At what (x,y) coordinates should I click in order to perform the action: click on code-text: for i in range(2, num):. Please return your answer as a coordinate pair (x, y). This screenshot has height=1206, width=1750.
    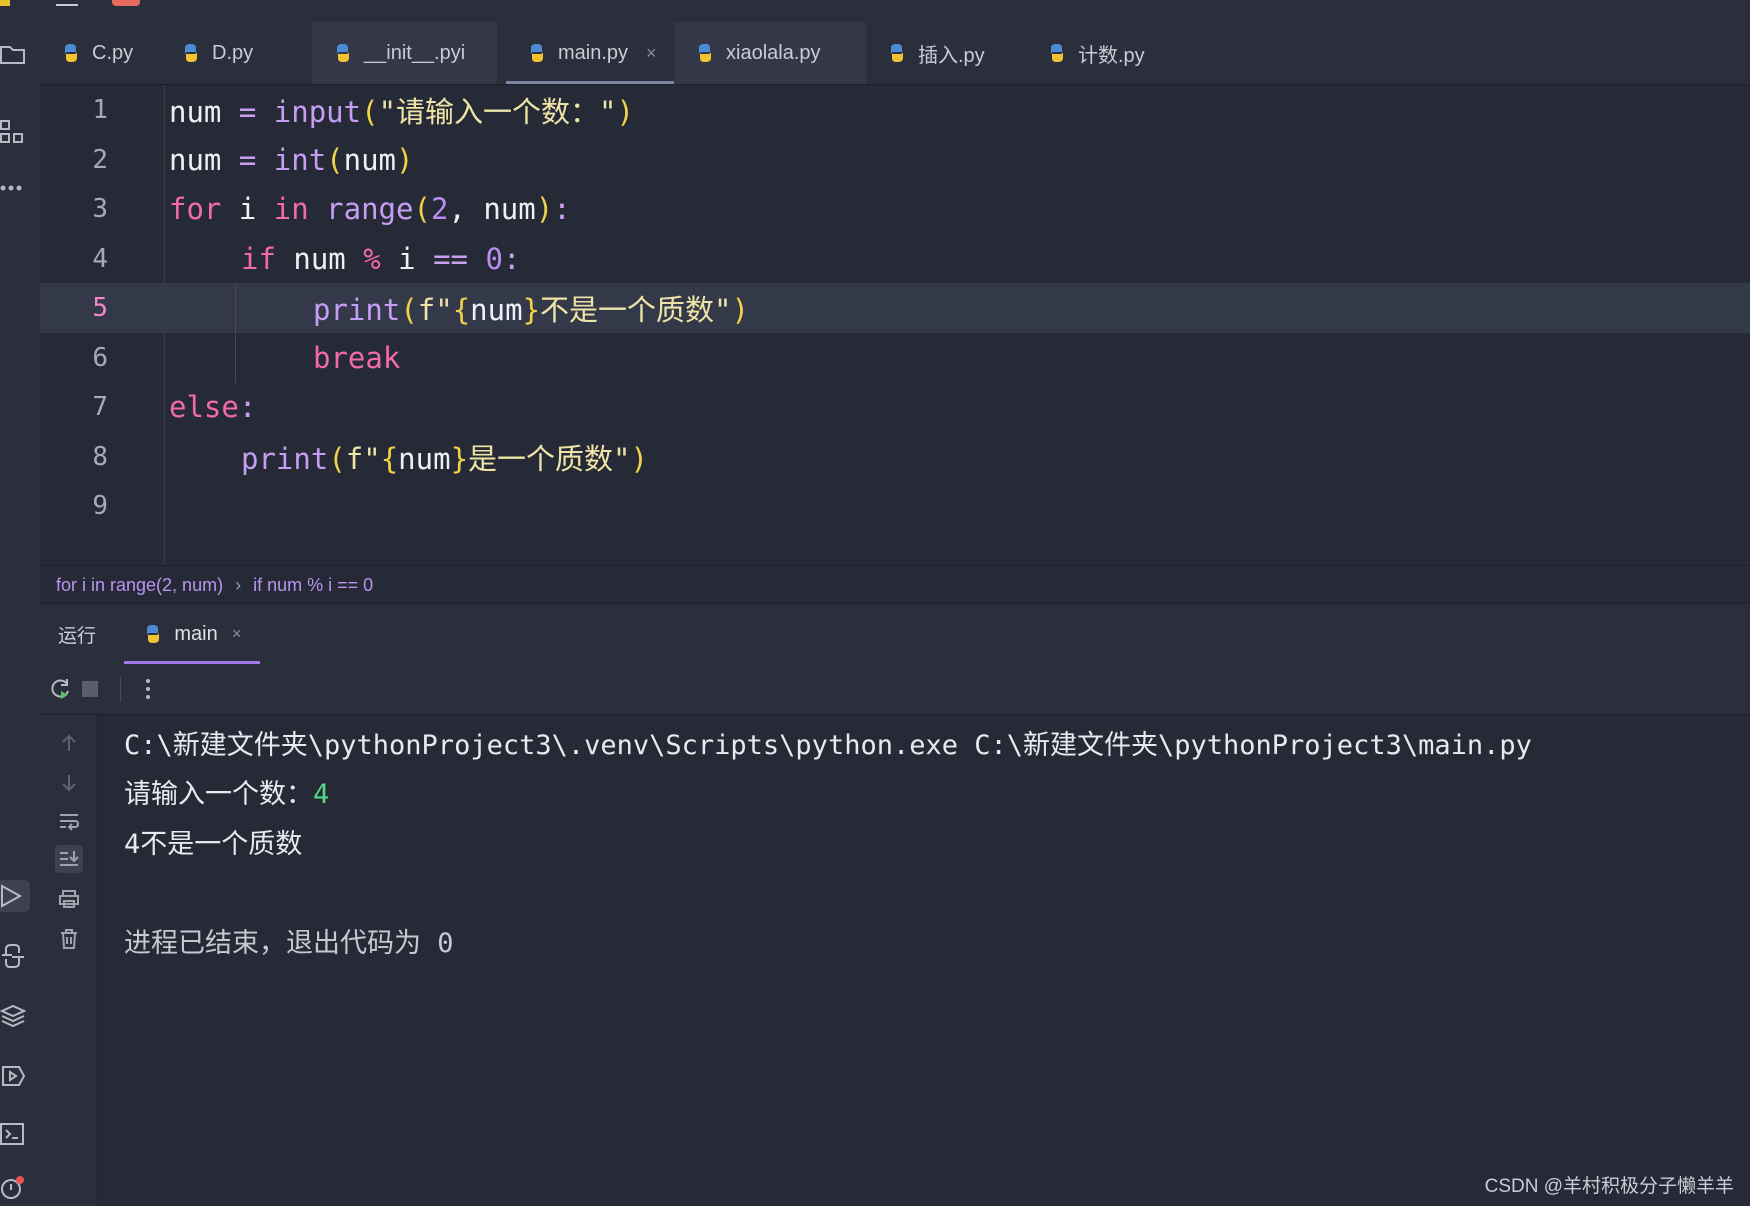
    Looking at the image, I should click on (370, 209).